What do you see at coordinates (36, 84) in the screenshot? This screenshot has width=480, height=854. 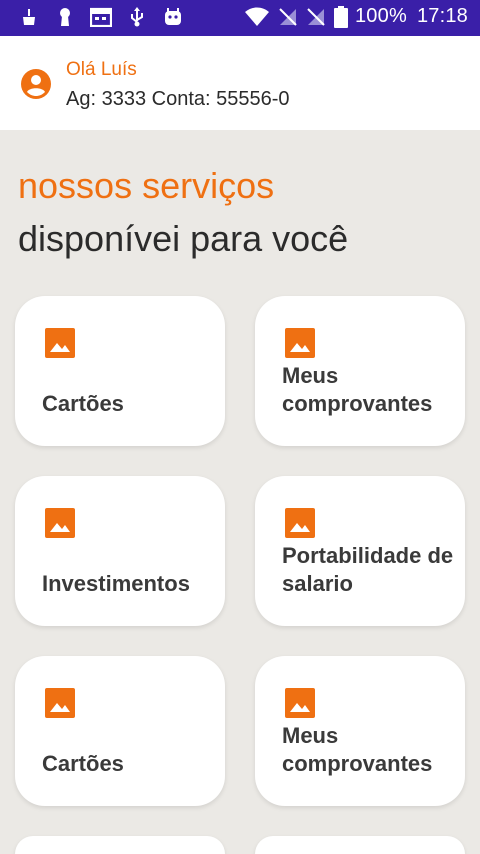 I see `account-circle-icon` at bounding box center [36, 84].